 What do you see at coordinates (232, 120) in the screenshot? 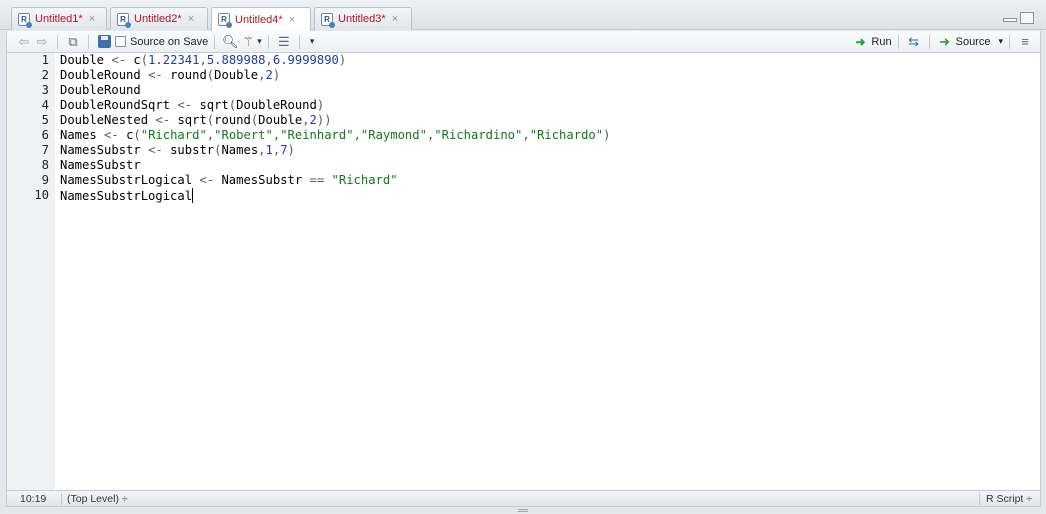
I see `identifier-token: round` at bounding box center [232, 120].